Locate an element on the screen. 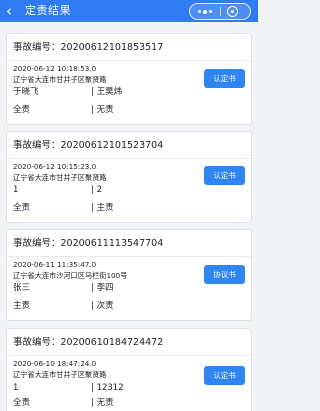  accident-datetime: 2020-06-12 10:18:53.0 is located at coordinates (55, 68).